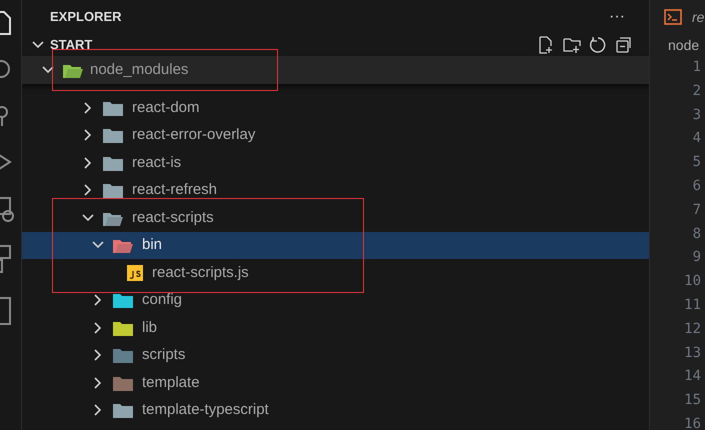 This screenshot has width=705, height=430. What do you see at coordinates (335, 410) in the screenshot?
I see `tree-row: template-typescript` at bounding box center [335, 410].